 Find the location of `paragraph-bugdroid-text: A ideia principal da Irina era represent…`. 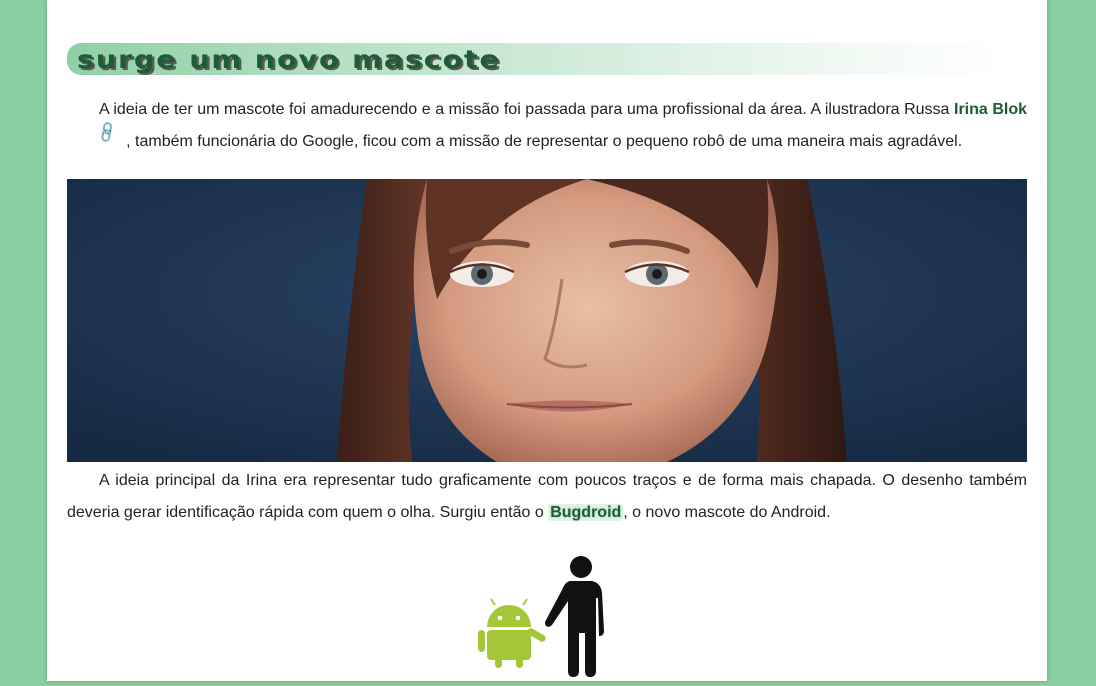

paragraph-bugdroid-text: A ideia principal da Irina era represent… is located at coordinates (547, 496).